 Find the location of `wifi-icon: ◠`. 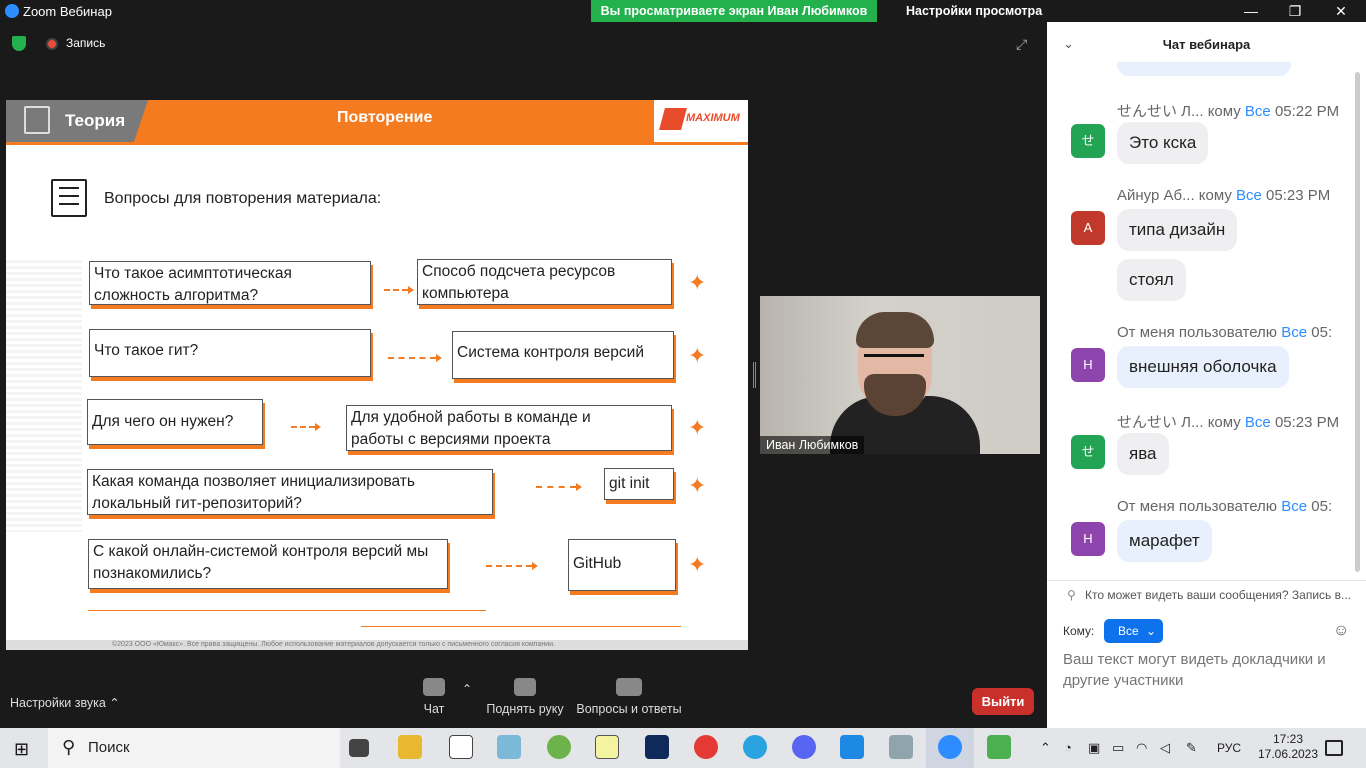

wifi-icon: ◠ is located at coordinates (1141, 748).